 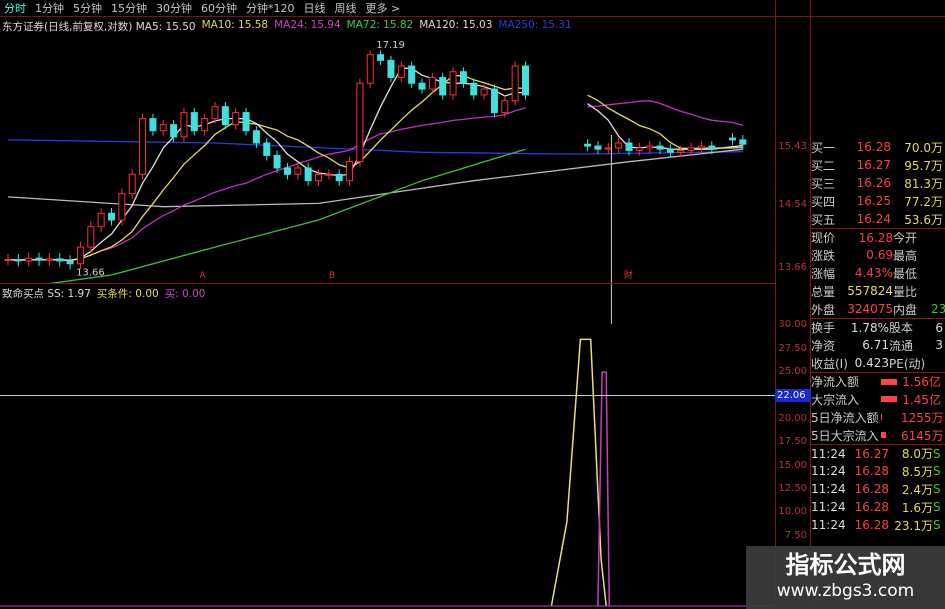 I want to click on stat-value: 6, so click(x=939, y=327).